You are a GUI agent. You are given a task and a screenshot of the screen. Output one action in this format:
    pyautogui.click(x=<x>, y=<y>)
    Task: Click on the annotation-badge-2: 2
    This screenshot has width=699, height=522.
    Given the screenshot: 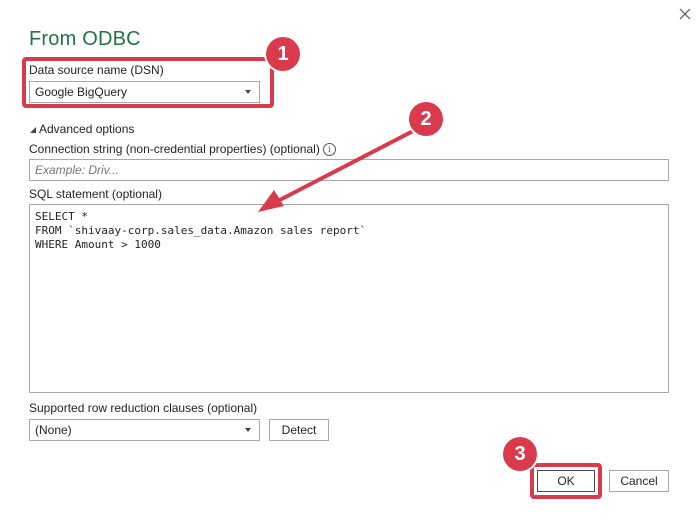 What is the action you would take?
    pyautogui.click(x=426, y=119)
    